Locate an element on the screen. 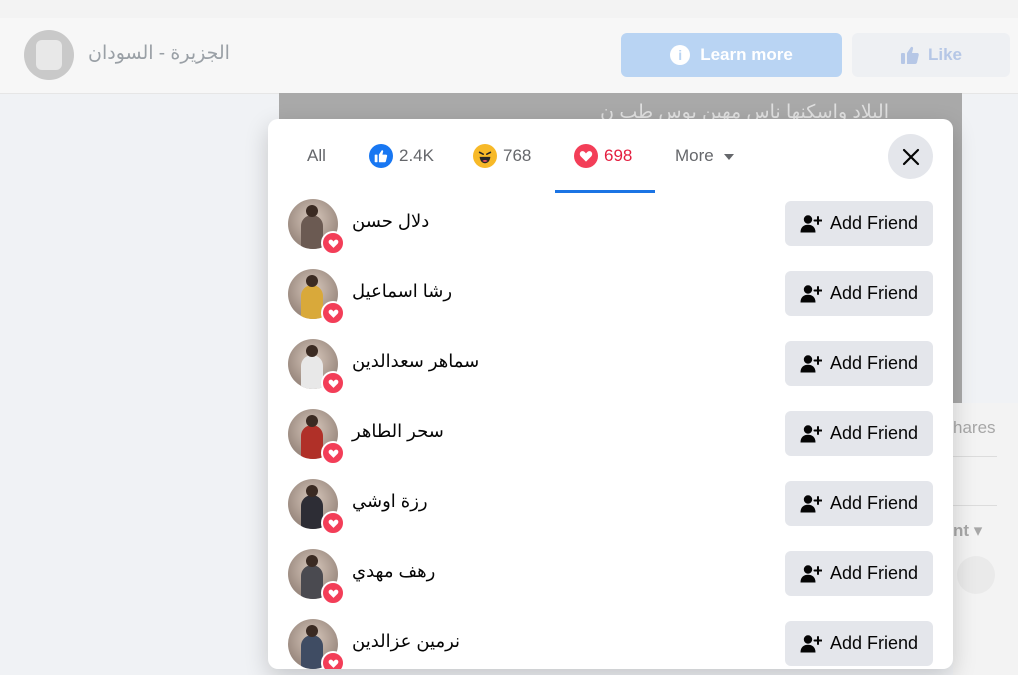 Image resolution: width=1018 pixels, height=675 pixels. tab-more: More is located at coordinates (704, 156).